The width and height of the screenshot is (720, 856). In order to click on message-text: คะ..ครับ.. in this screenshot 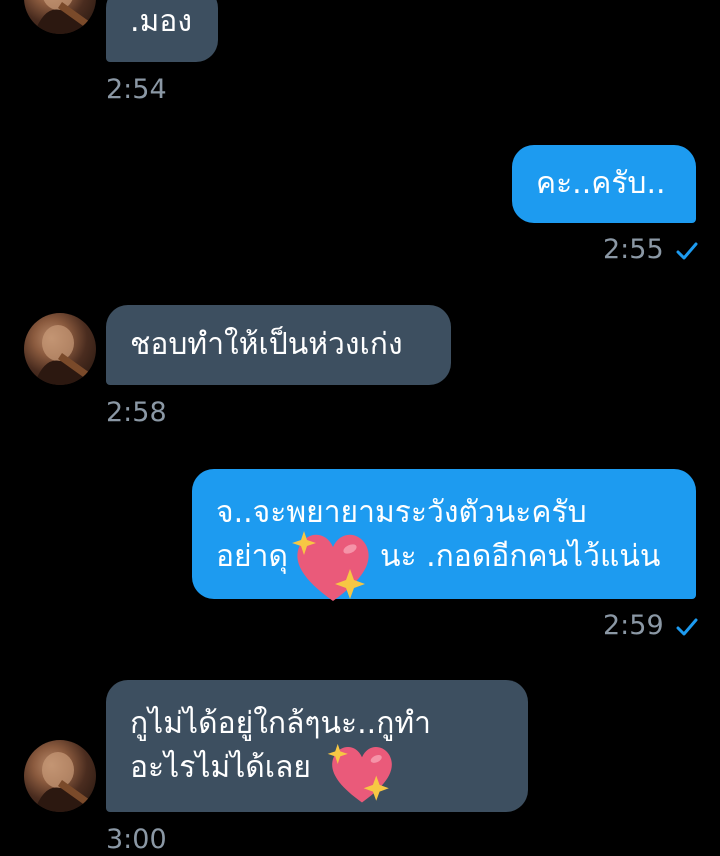, I will do `click(601, 183)`.